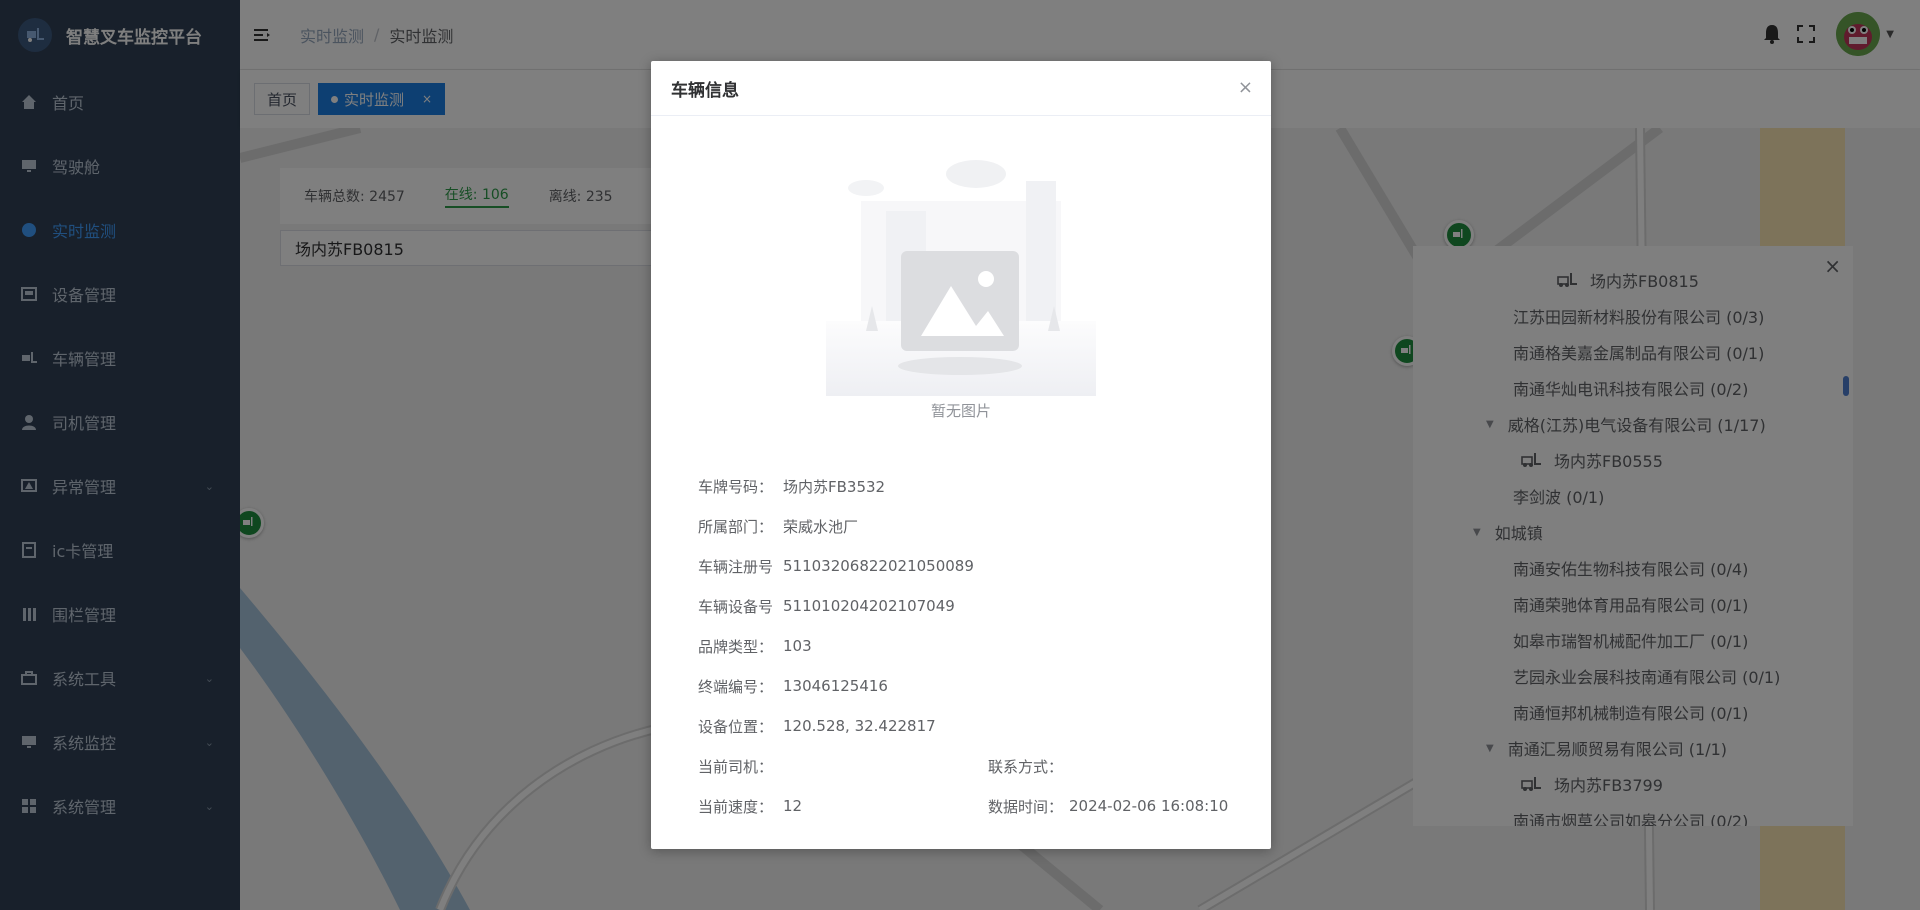 The height and width of the screenshot is (910, 1920). I want to click on field-value: 2024-02-06 16:08:10, so click(1149, 806).